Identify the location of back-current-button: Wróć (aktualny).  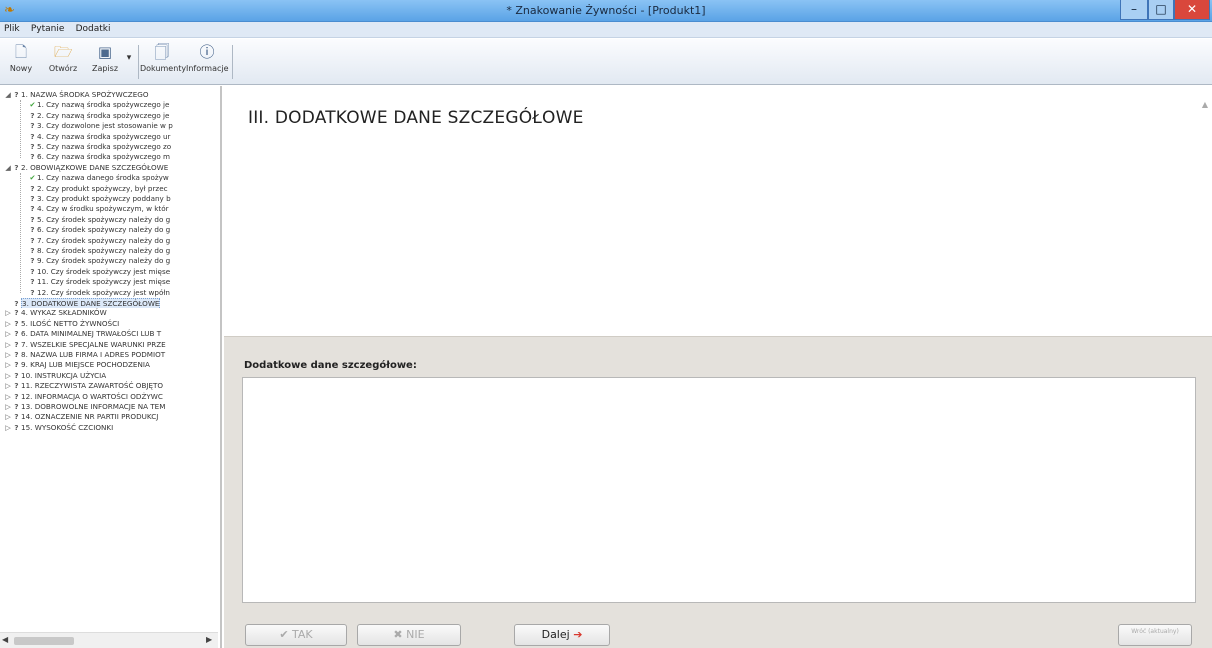
(1155, 635).